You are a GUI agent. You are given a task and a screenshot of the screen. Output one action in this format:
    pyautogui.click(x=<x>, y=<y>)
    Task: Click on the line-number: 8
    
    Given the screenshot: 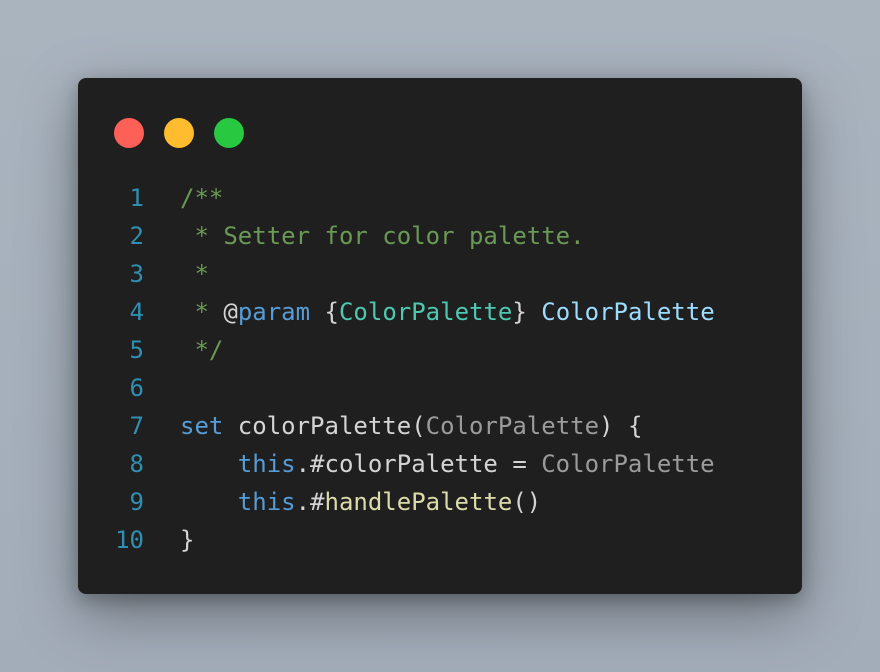 What is the action you would take?
    pyautogui.click(x=136, y=464)
    